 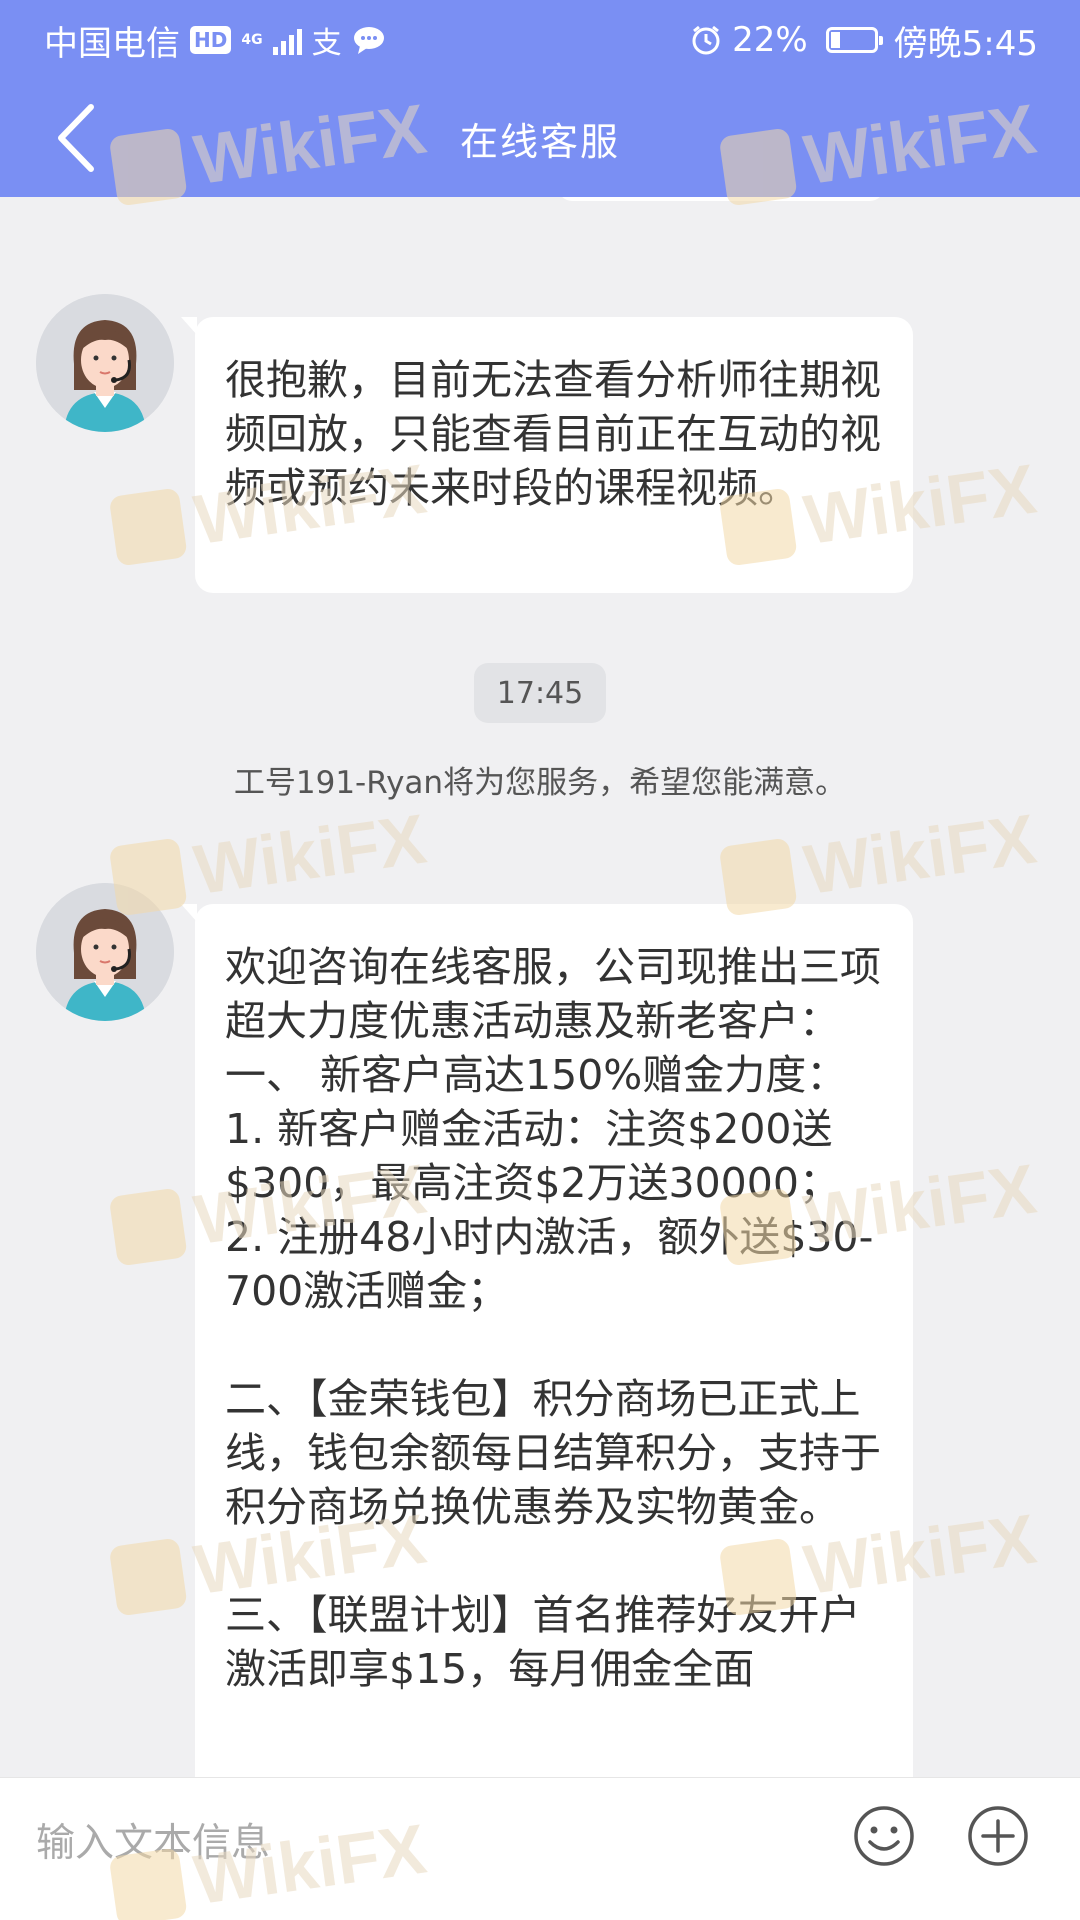 What do you see at coordinates (540, 783) in the screenshot?
I see `system-message: 工号191-Ryan将为您服务，希望您能满意。` at bounding box center [540, 783].